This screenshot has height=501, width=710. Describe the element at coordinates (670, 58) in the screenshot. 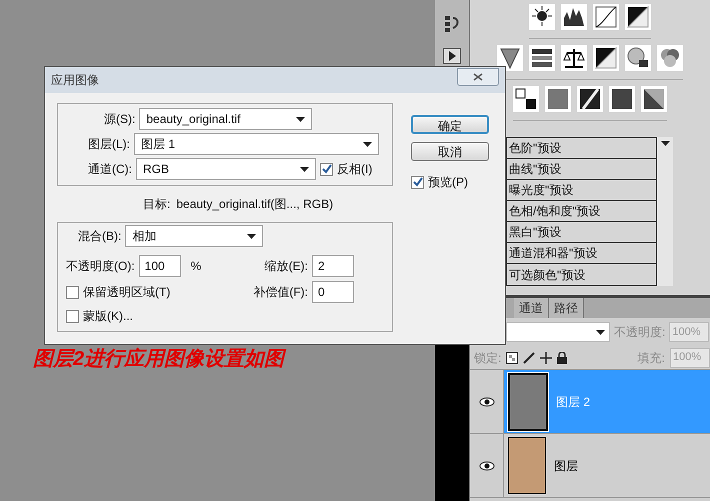

I see `circles-icon` at that location.